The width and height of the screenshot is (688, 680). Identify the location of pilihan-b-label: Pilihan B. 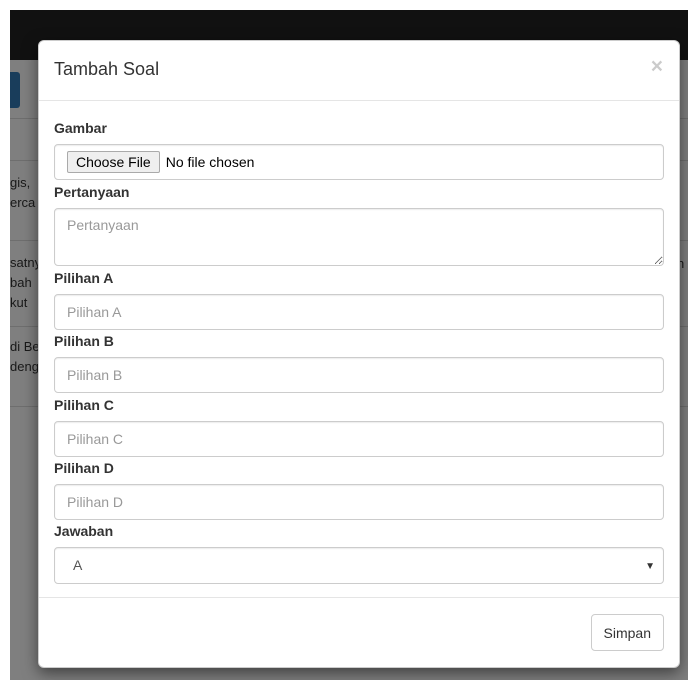
(84, 341).